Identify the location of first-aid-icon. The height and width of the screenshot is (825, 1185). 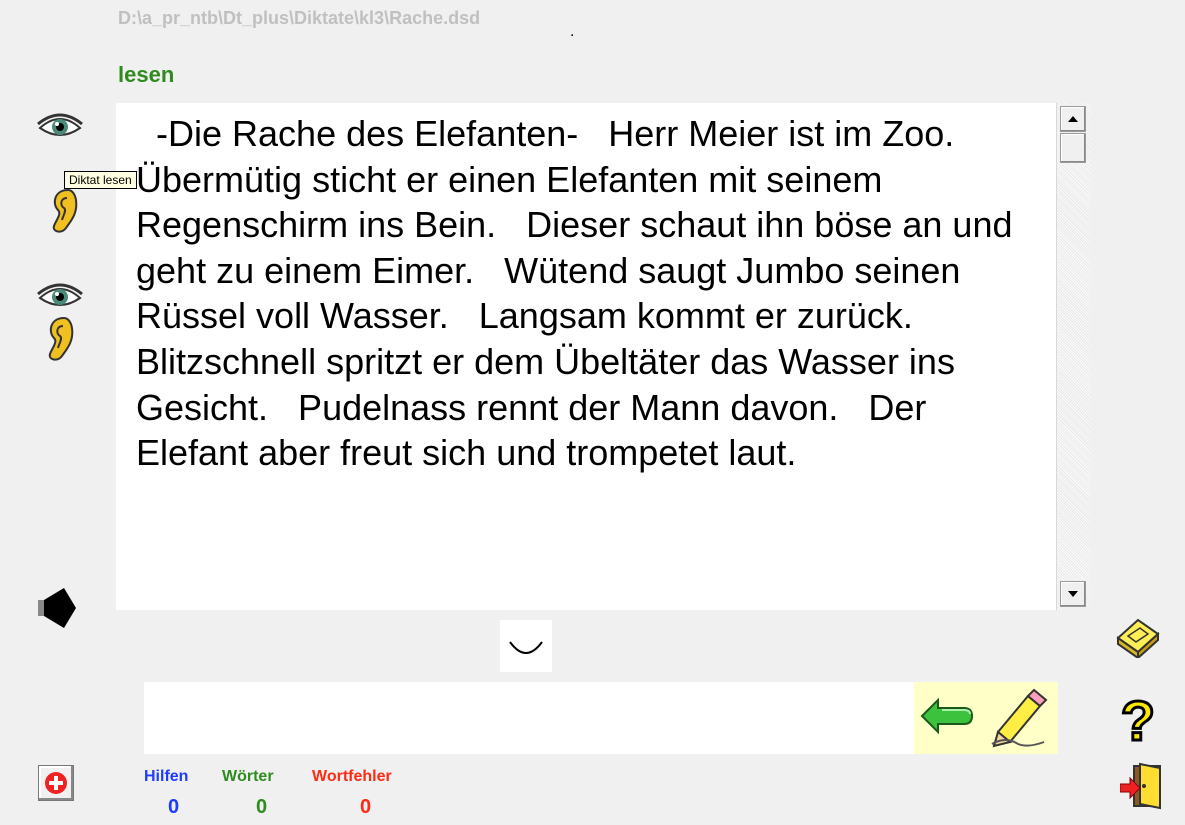
(56, 783).